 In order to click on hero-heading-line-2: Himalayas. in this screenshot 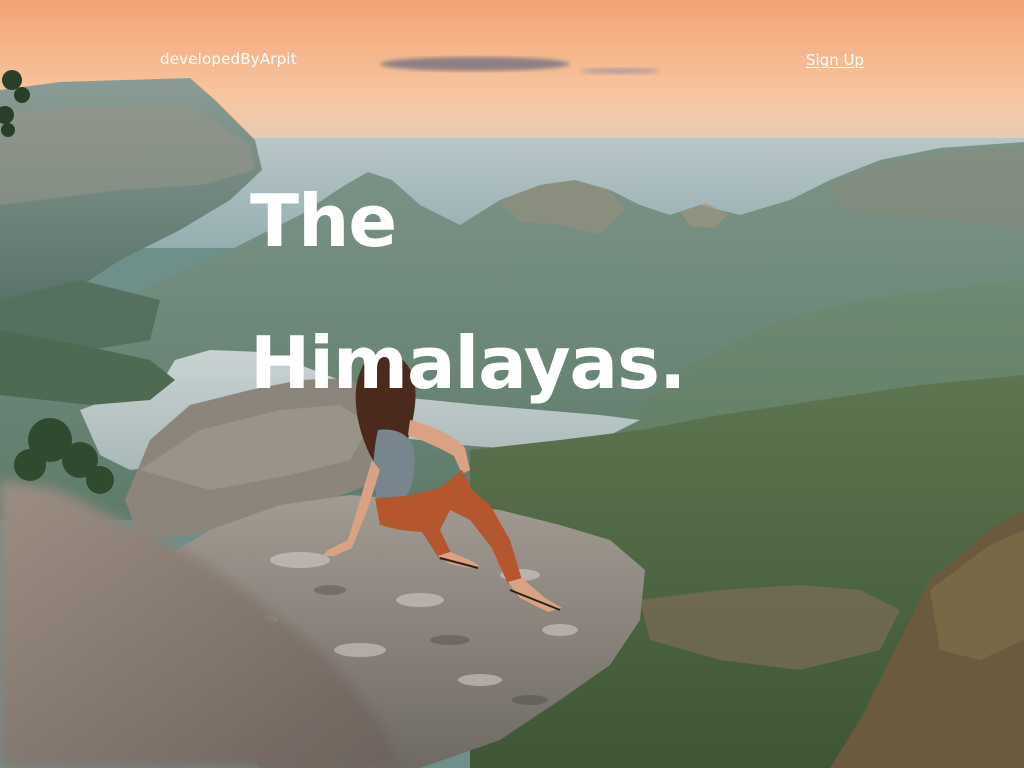, I will do `click(468, 363)`.